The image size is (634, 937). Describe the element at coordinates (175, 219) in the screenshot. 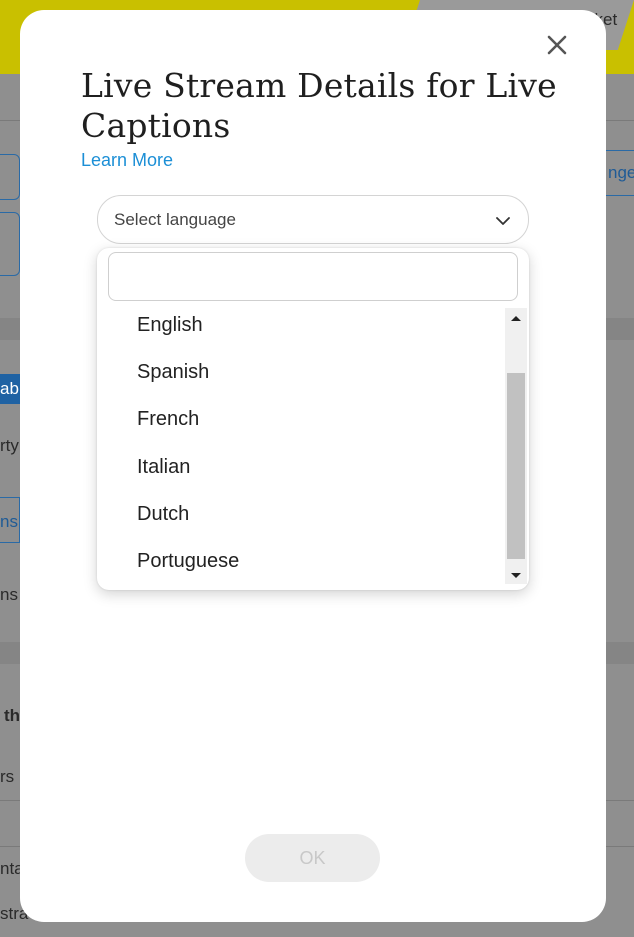

I see `language-select-placeholder: Select language` at that location.